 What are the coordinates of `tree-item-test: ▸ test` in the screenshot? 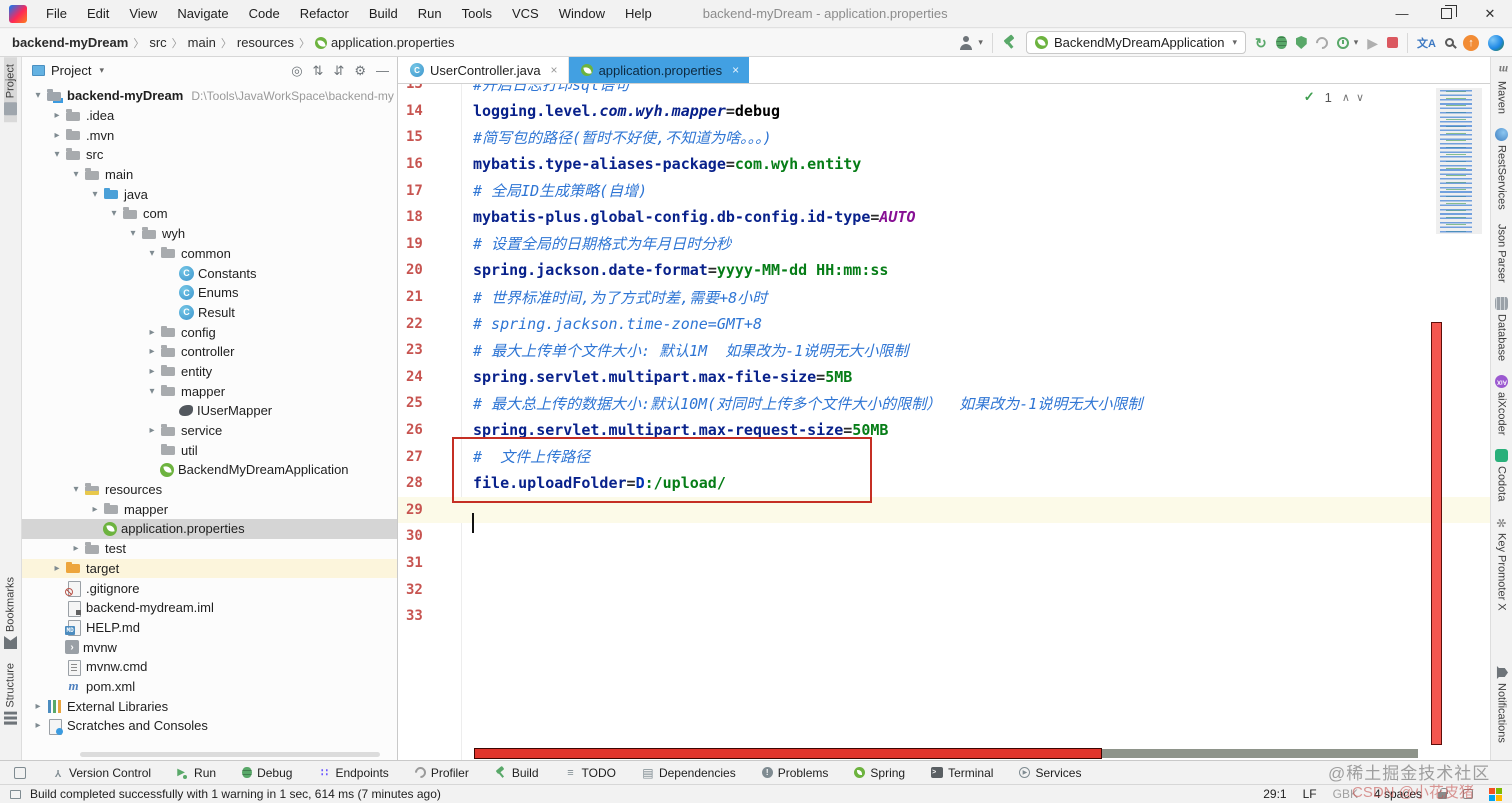 It's located at (209, 549).